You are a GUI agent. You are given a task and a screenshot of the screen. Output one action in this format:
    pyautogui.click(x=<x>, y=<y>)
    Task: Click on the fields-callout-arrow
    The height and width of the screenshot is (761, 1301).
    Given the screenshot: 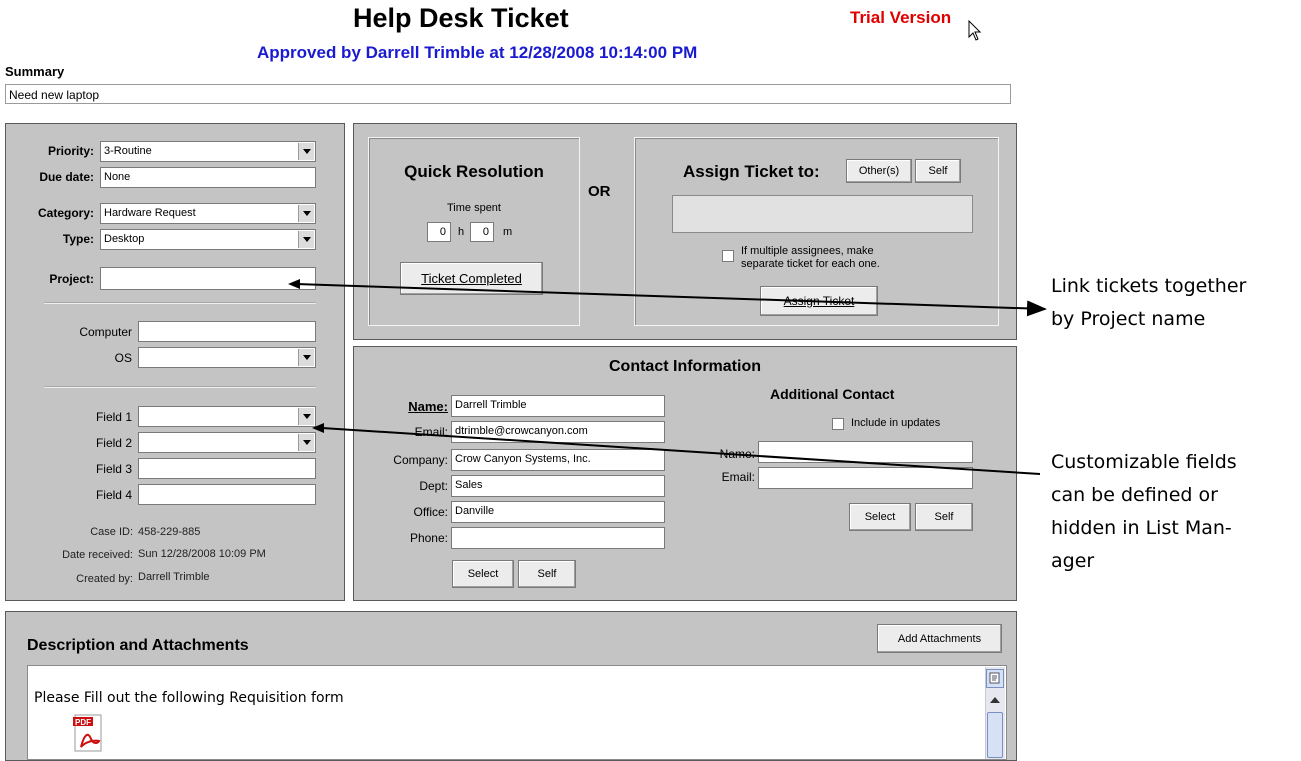 What is the action you would take?
    pyautogui.click(x=681, y=451)
    